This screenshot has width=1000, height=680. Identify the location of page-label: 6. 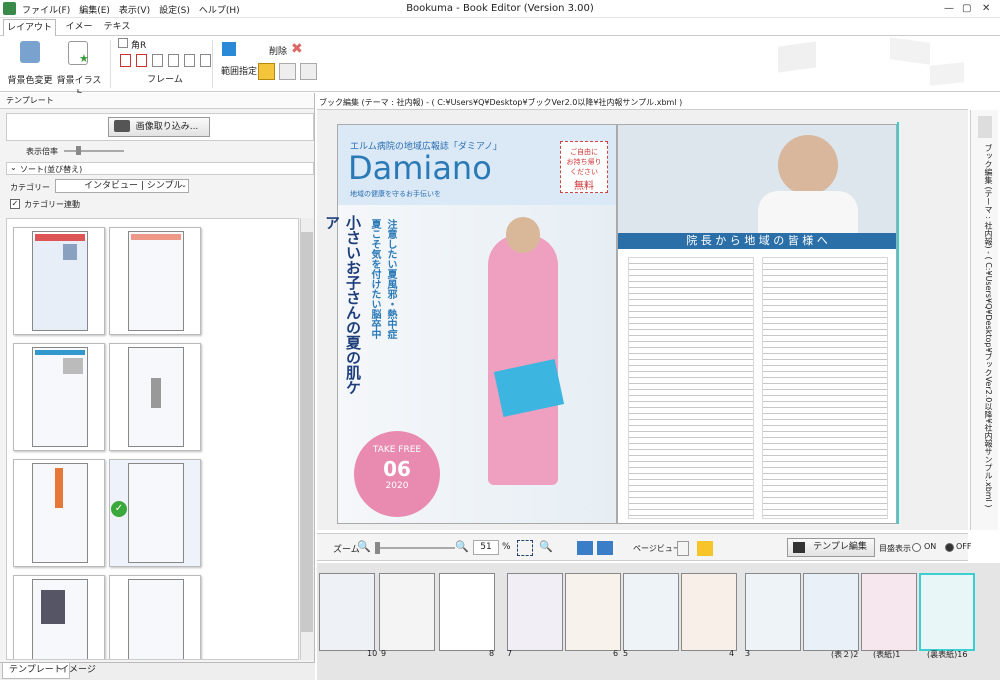
(616, 653).